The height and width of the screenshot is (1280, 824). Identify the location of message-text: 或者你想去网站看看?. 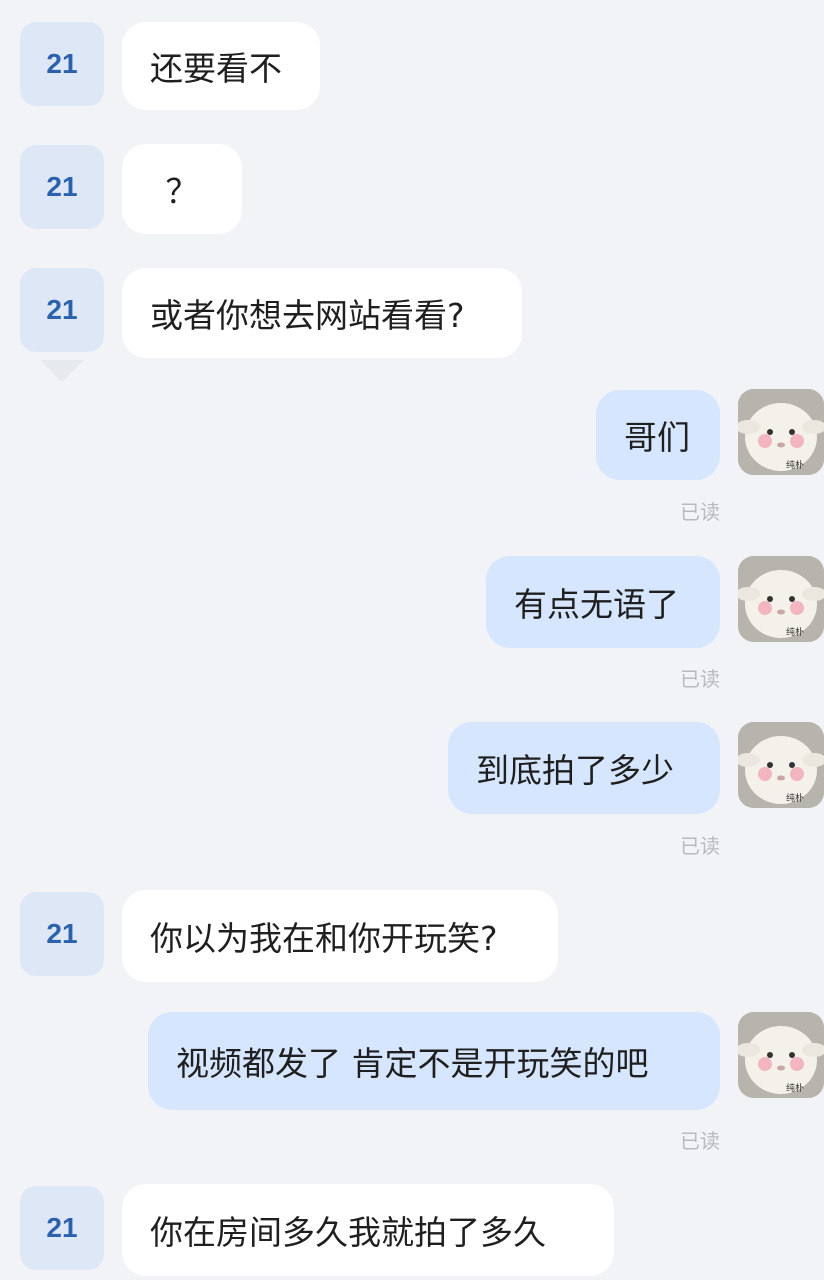
(307, 315).